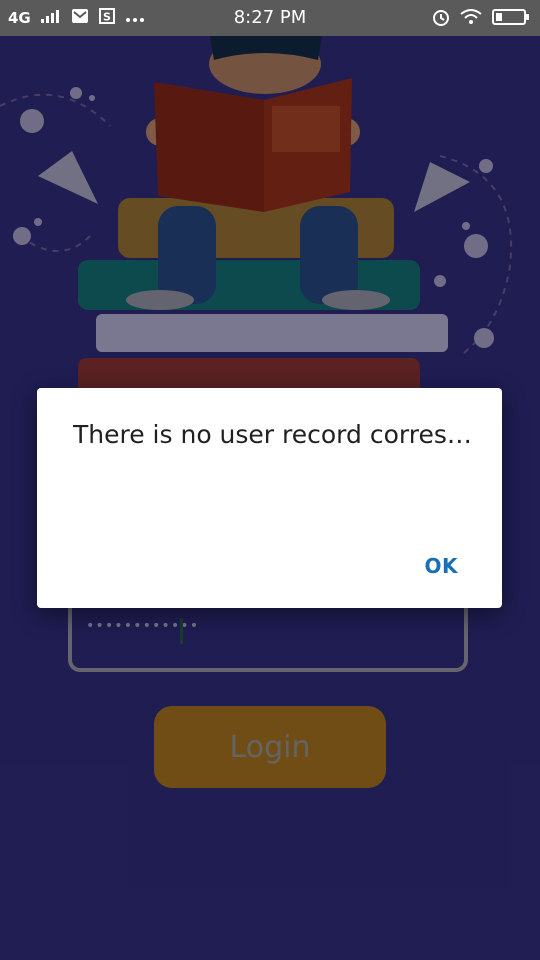  I want to click on battery-icon, so click(511, 19).